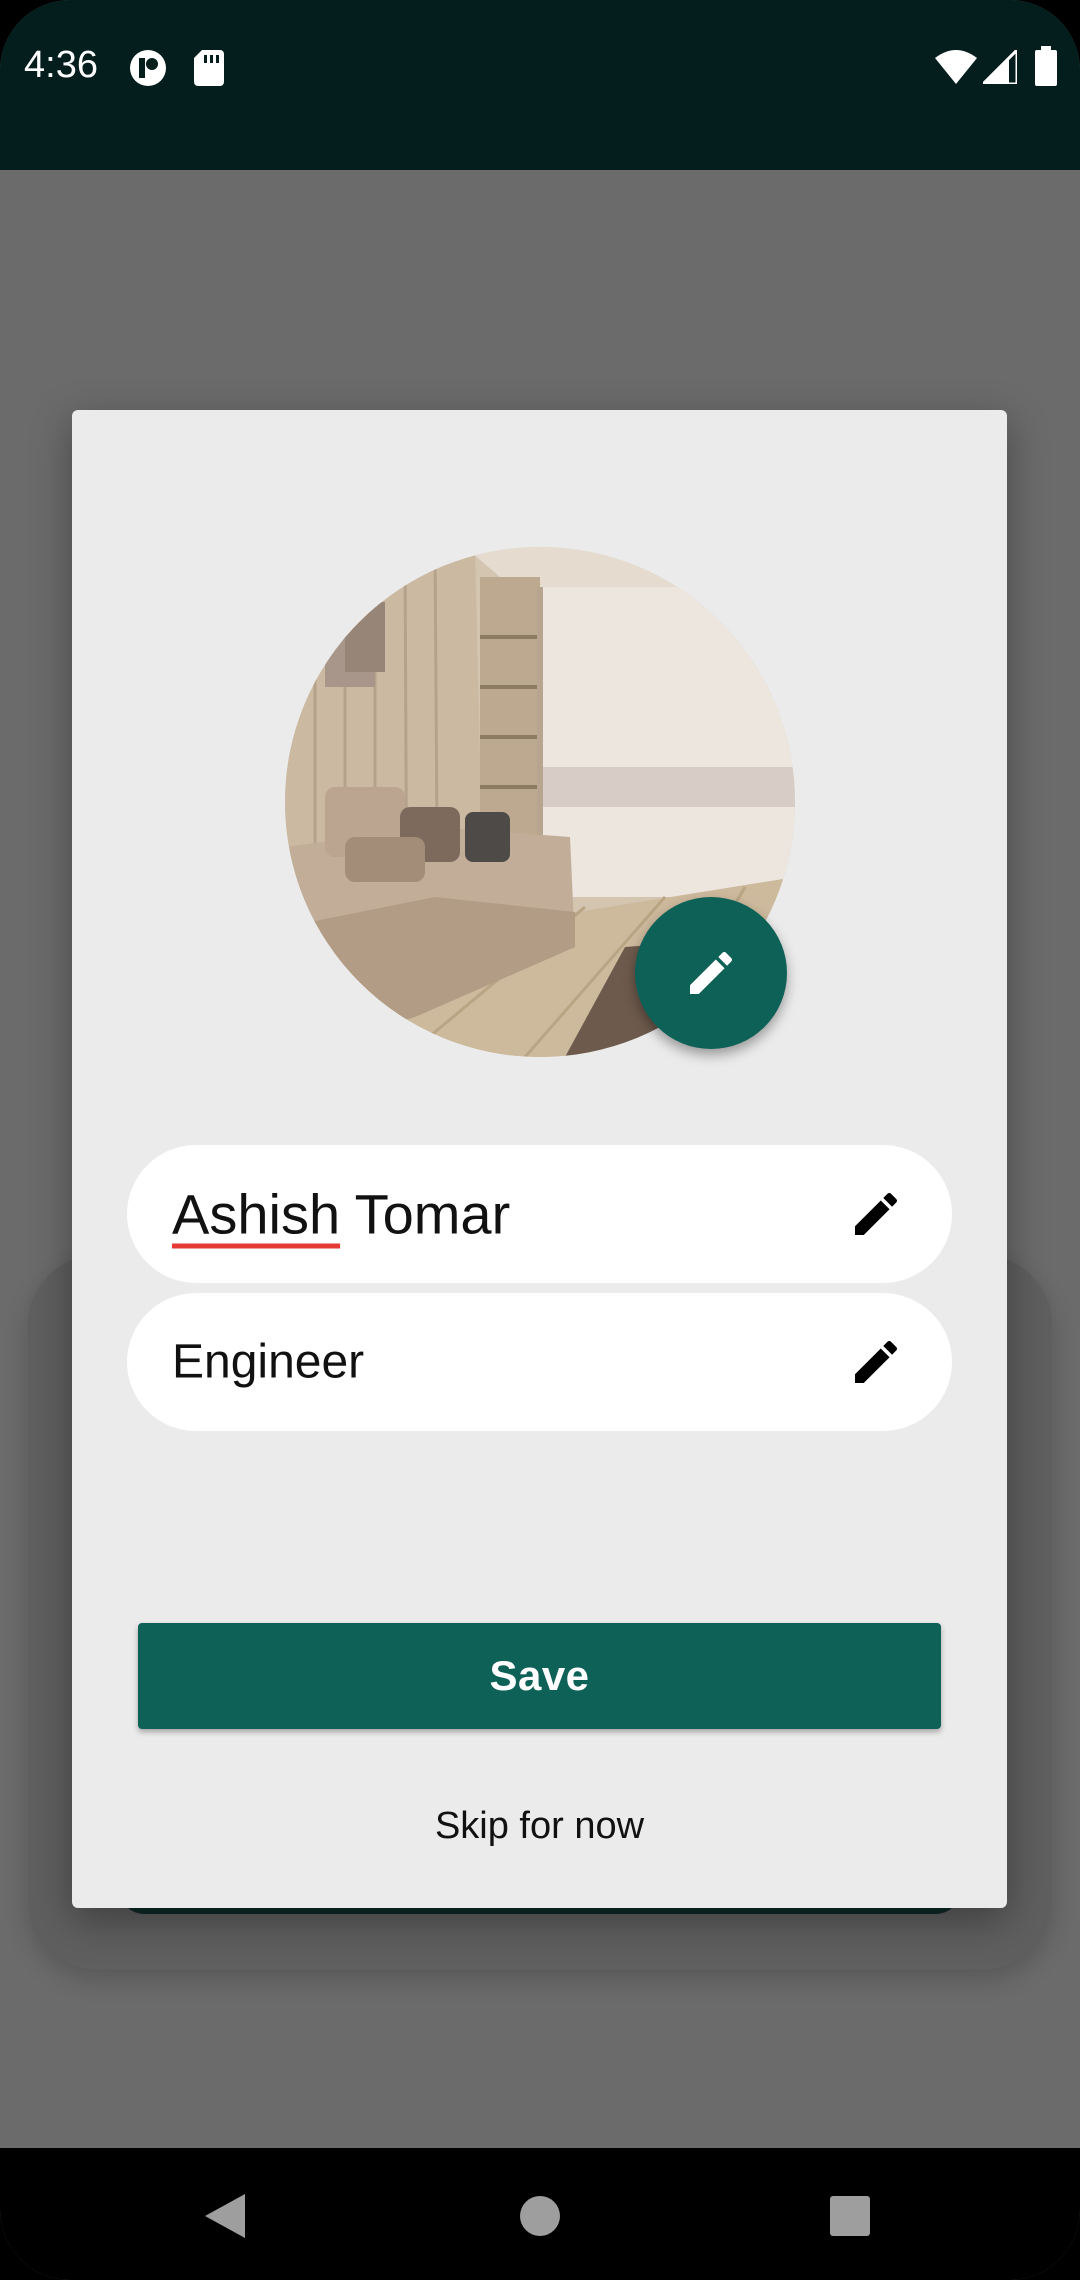  I want to click on name-value: Ashish Tomar, so click(341, 1214).